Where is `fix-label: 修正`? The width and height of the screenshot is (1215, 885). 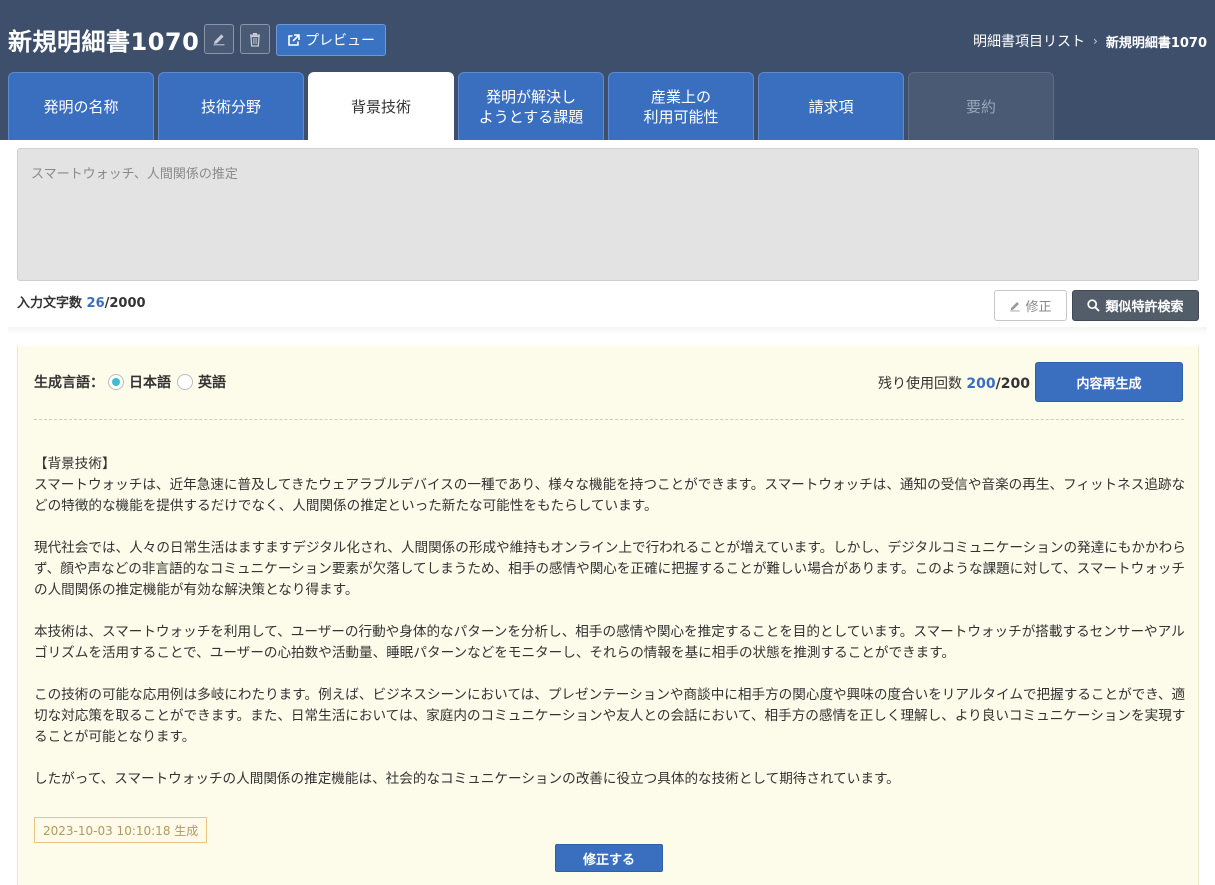 fix-label: 修正 is located at coordinates (1038, 307).